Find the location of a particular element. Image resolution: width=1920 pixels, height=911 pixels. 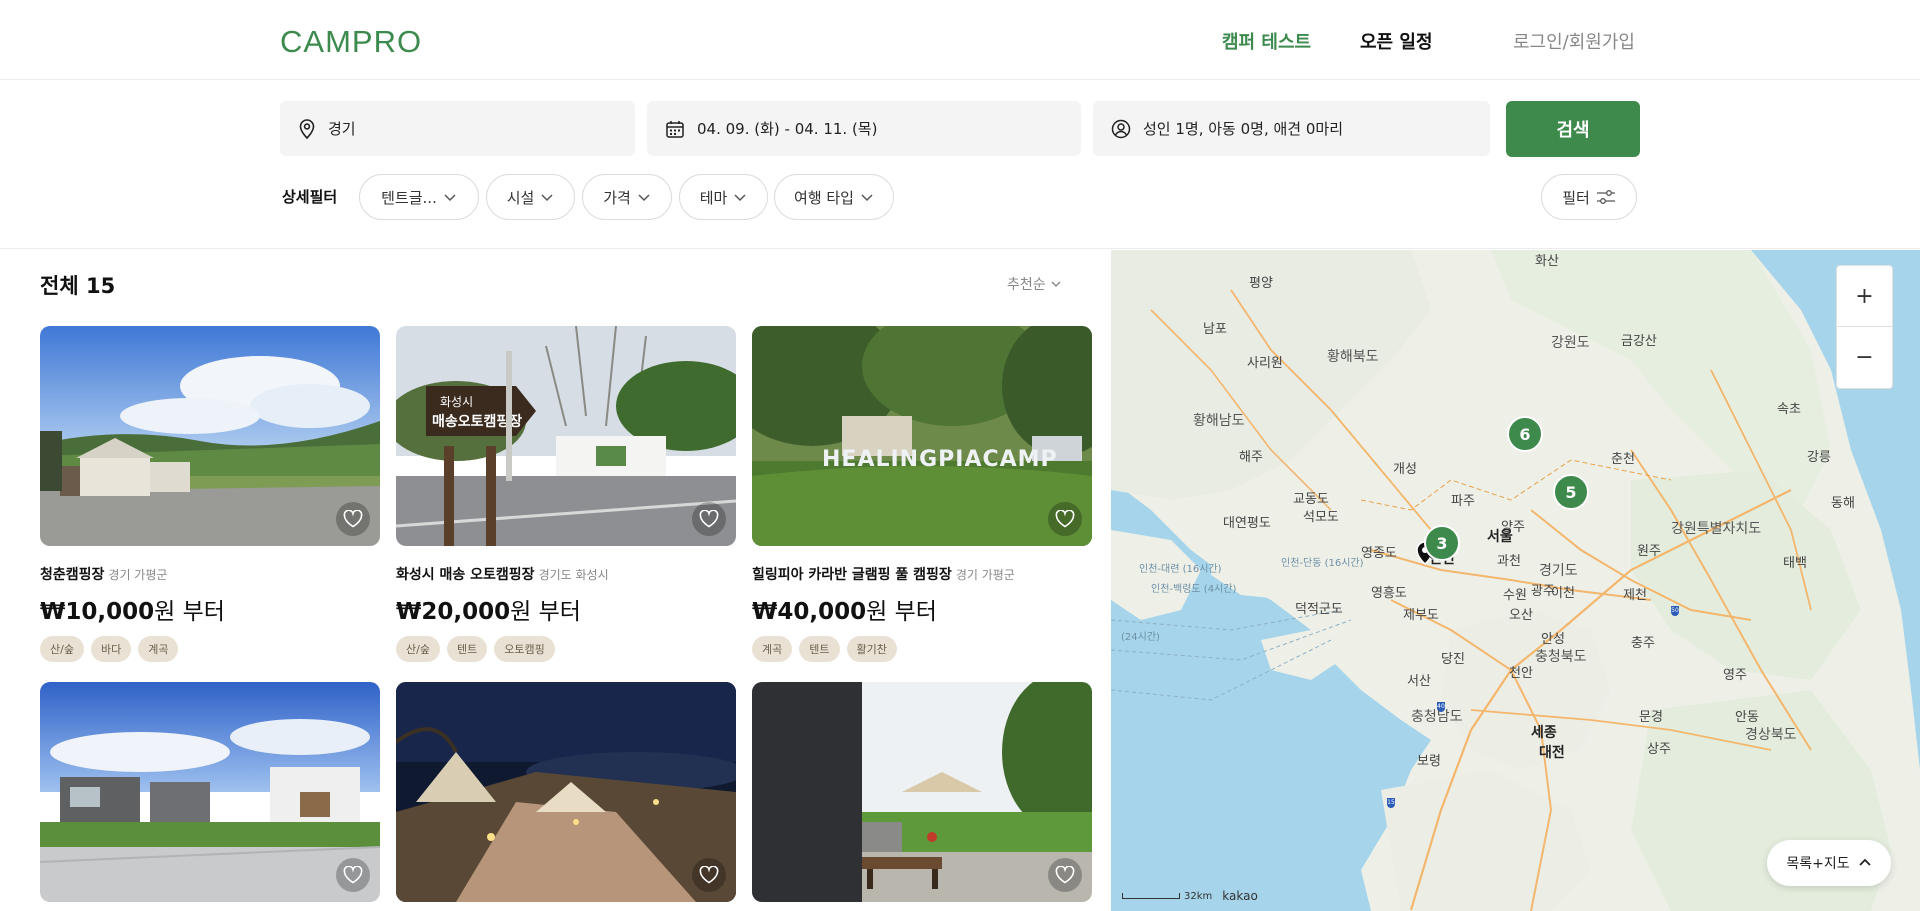

toggle-label: 목록+지도 is located at coordinates (1818, 864).